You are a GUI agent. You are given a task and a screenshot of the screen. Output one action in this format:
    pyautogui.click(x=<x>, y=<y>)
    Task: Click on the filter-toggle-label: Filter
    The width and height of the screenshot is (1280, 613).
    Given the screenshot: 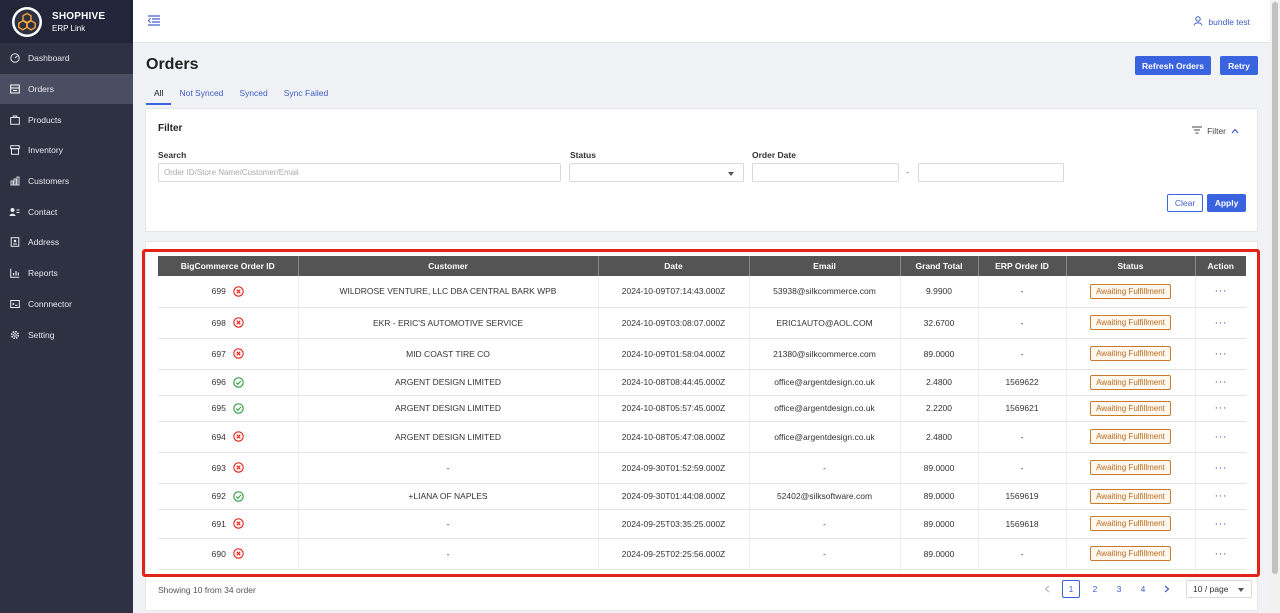 What is the action you would take?
    pyautogui.click(x=1216, y=131)
    